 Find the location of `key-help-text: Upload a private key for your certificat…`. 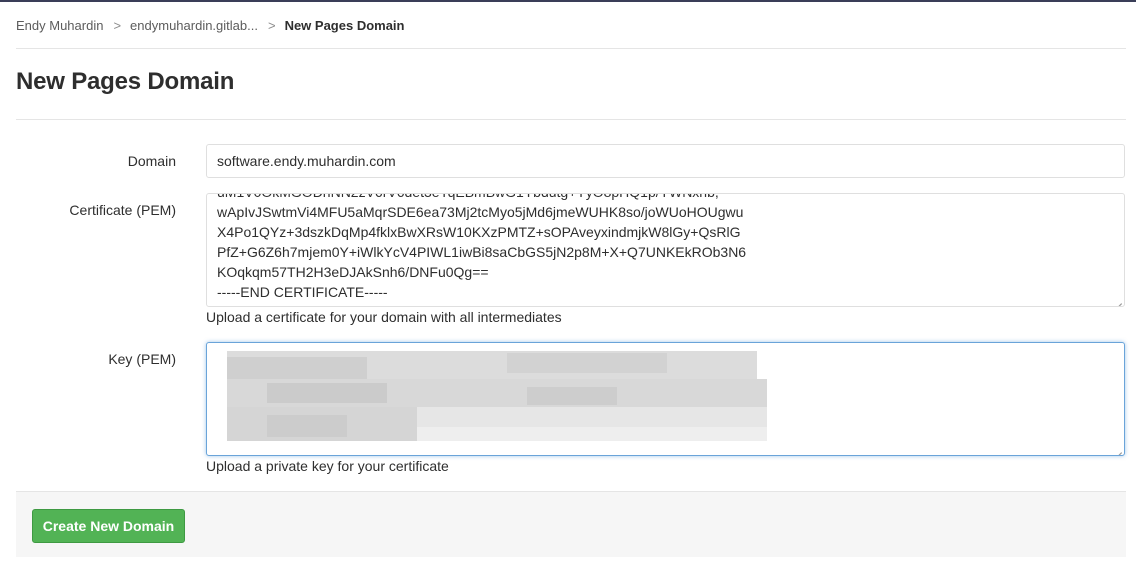

key-help-text: Upload a private key for your certificat… is located at coordinates (327, 466).